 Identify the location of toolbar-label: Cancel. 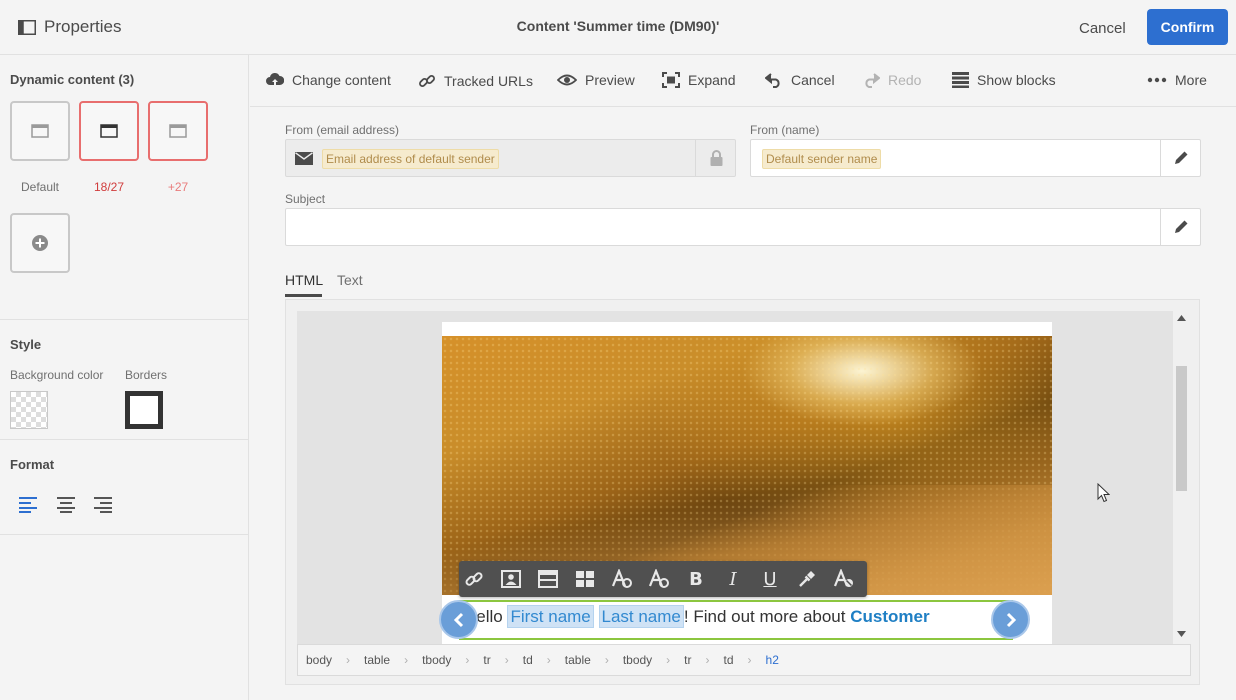
(813, 80).